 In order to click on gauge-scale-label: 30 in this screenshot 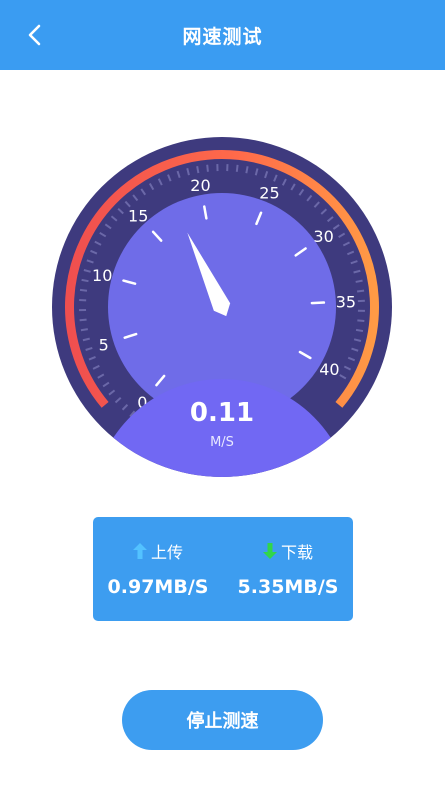, I will do `click(323, 236)`.